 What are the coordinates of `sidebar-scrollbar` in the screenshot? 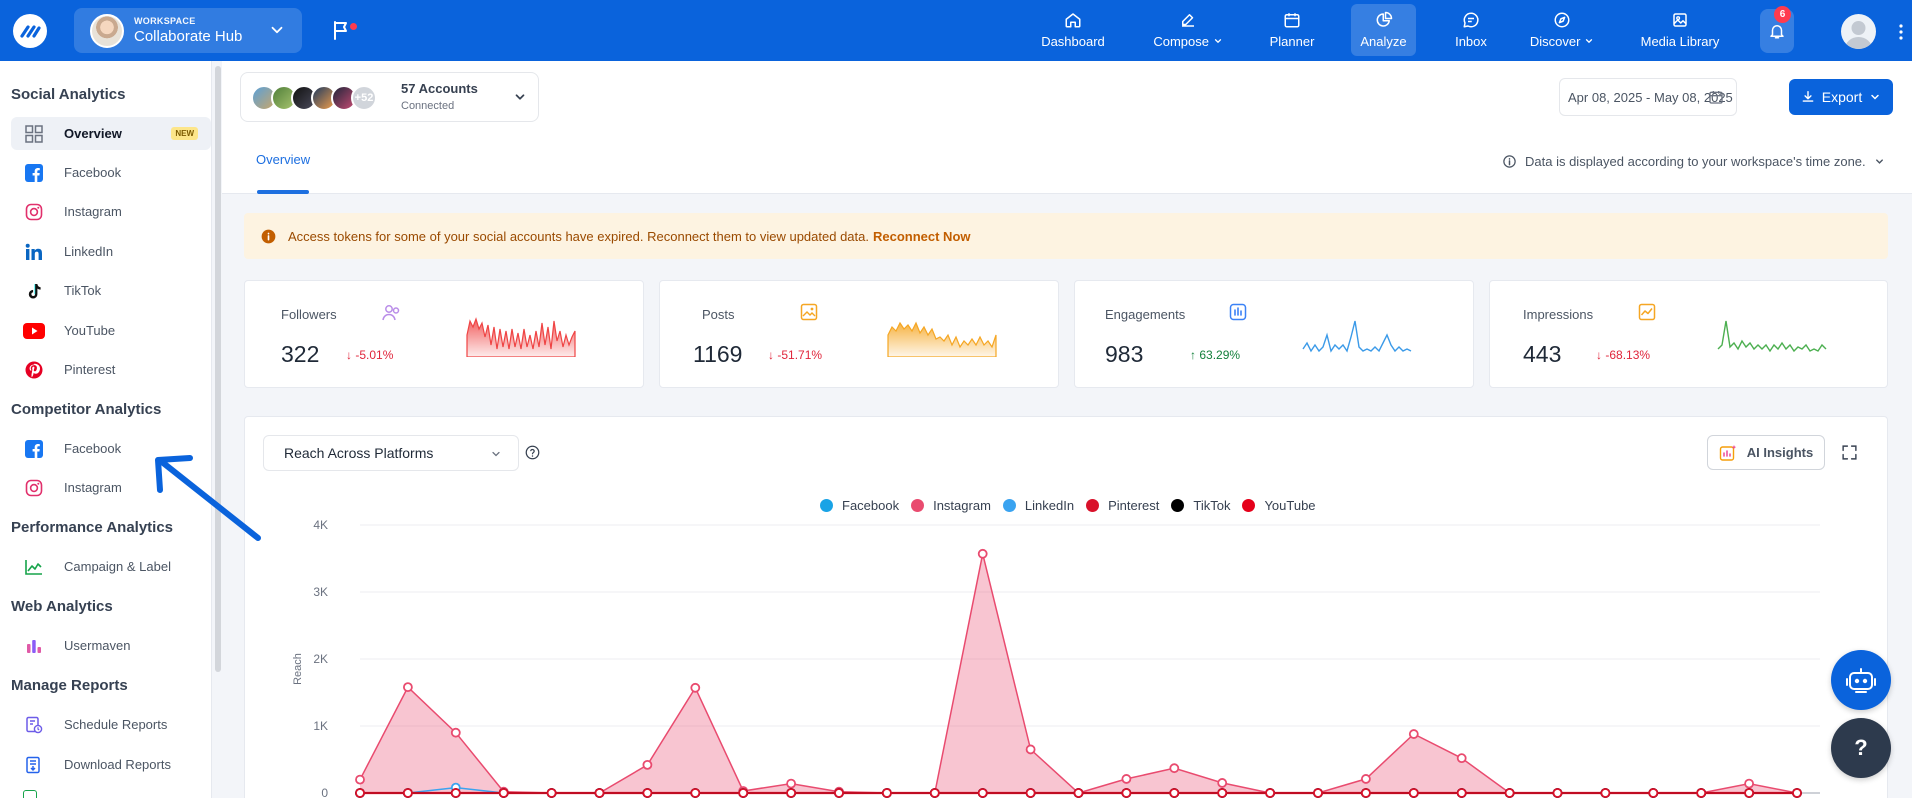 It's located at (218, 369).